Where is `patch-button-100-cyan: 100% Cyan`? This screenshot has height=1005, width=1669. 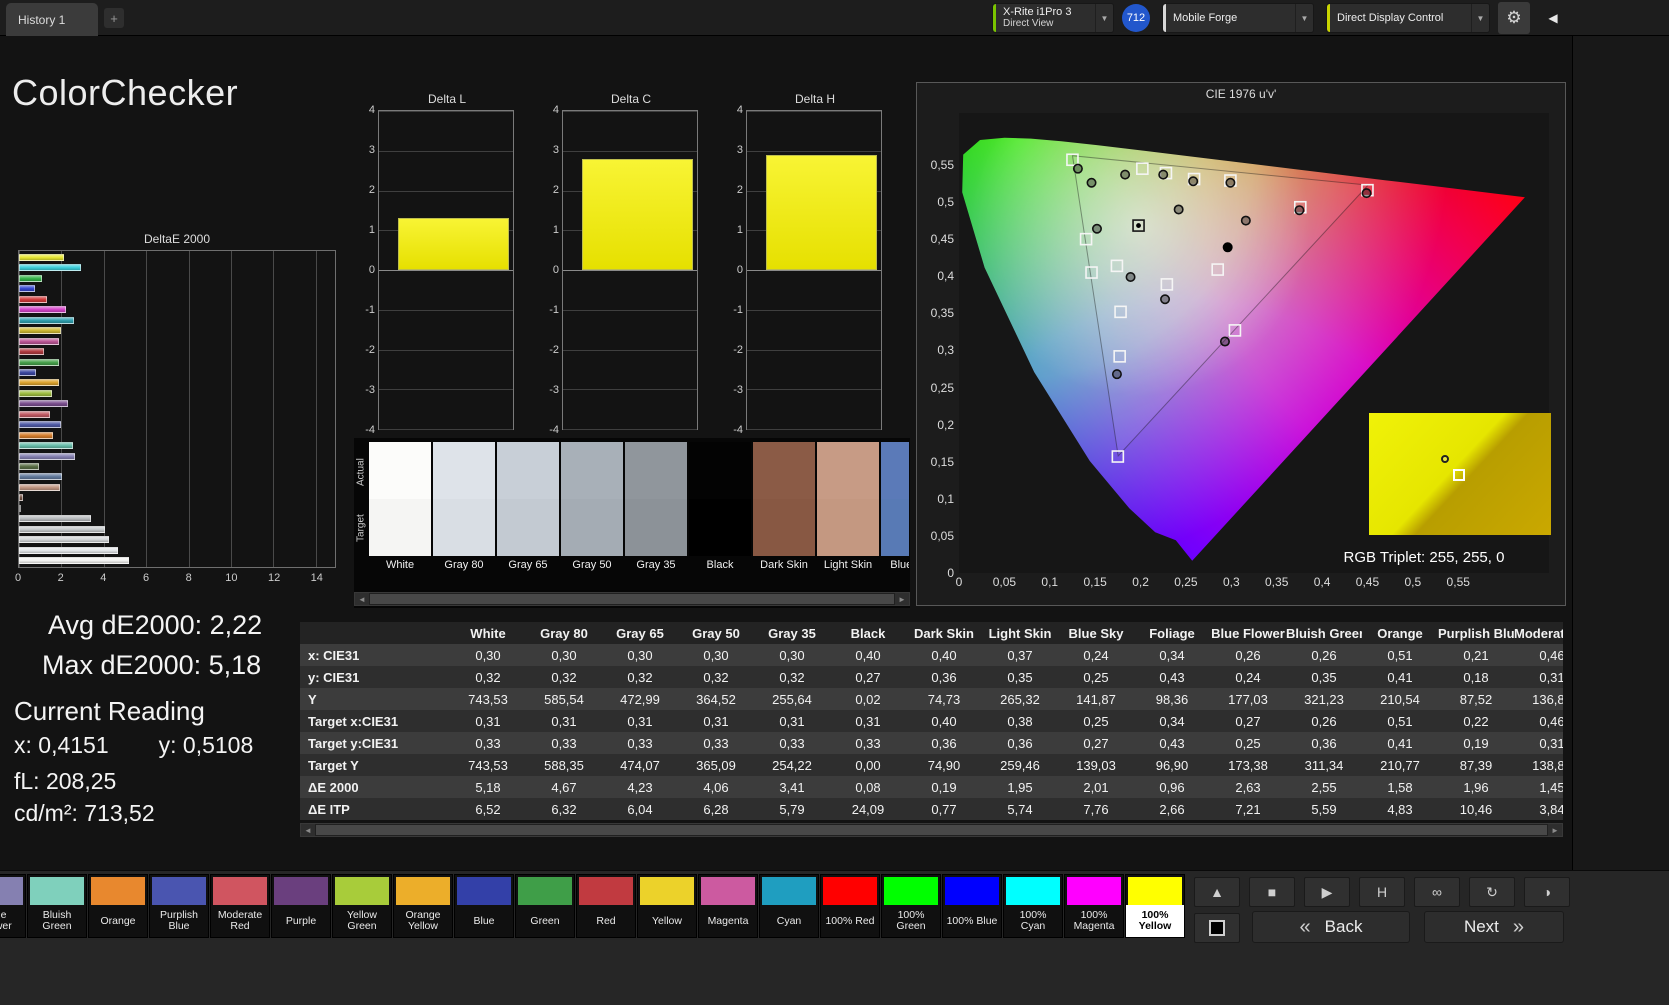 patch-button-100-cyan: 100% Cyan is located at coordinates (1033, 906).